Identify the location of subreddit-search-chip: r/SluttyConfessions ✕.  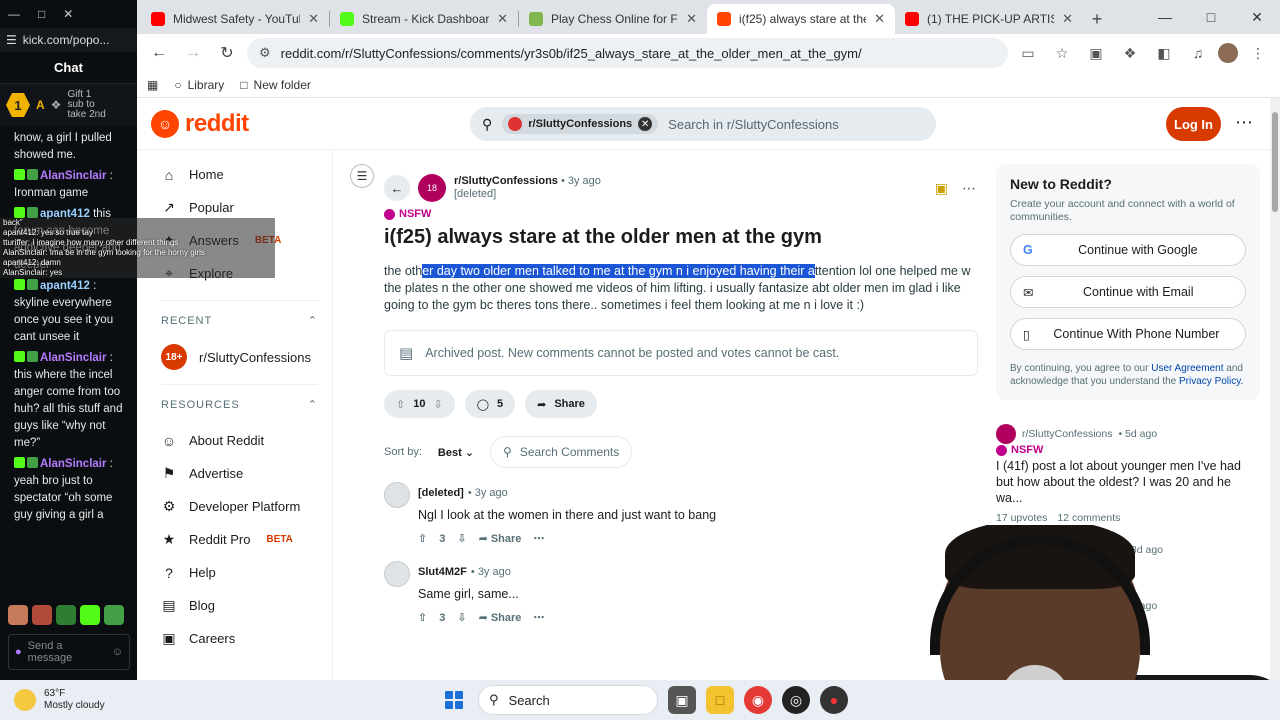
(580, 124).